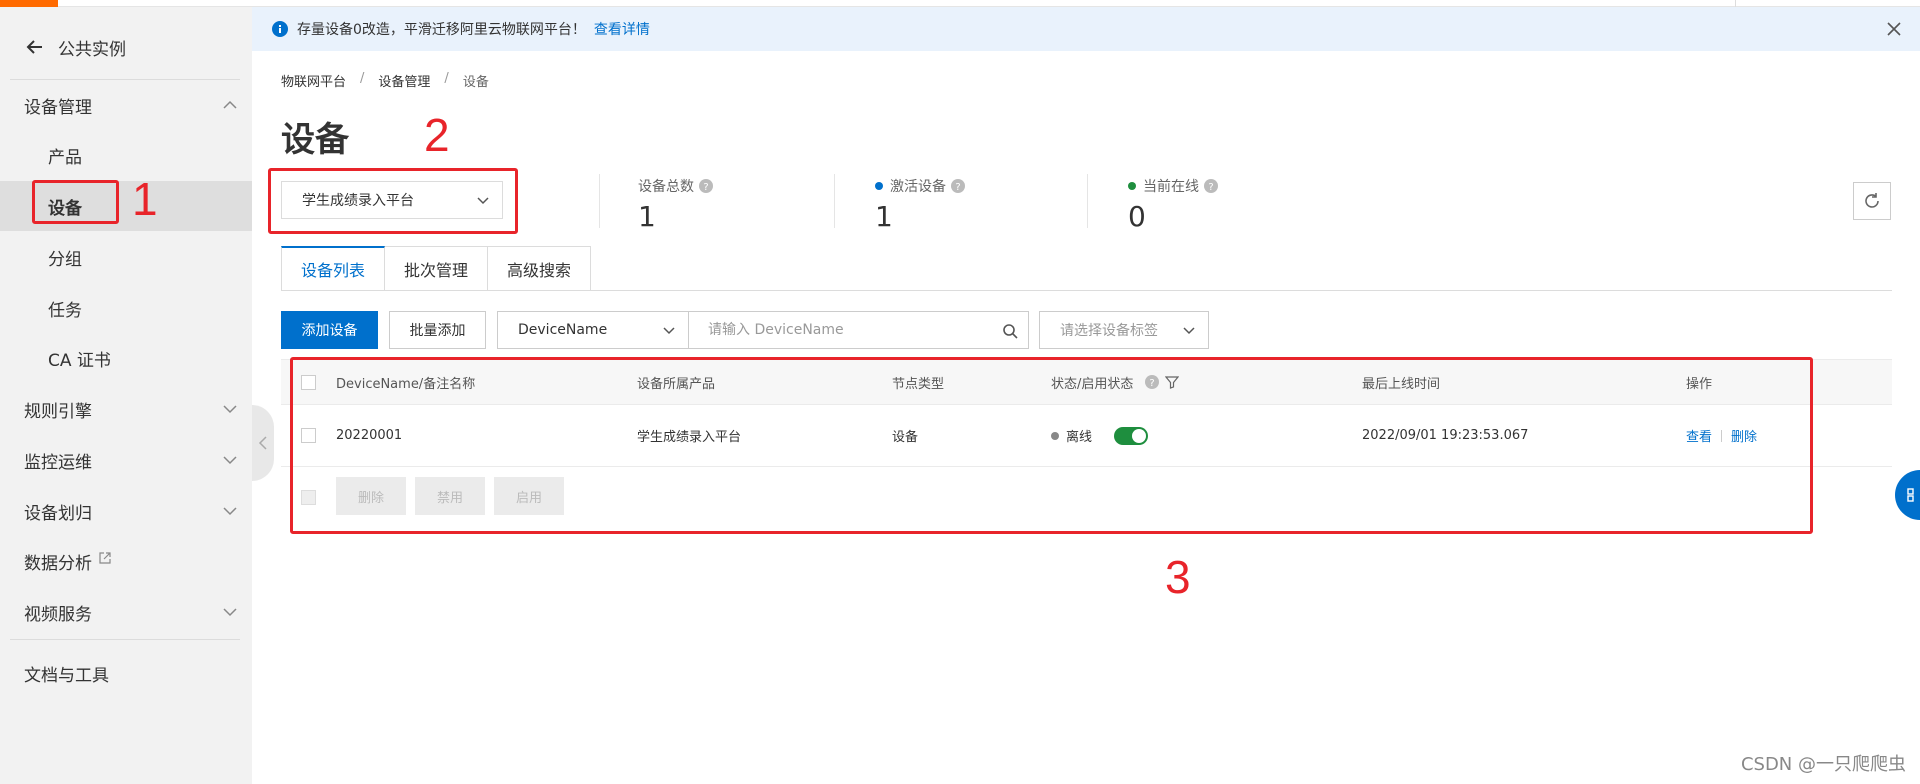 This screenshot has width=1920, height=784. I want to click on close-icon, so click(1894, 29).